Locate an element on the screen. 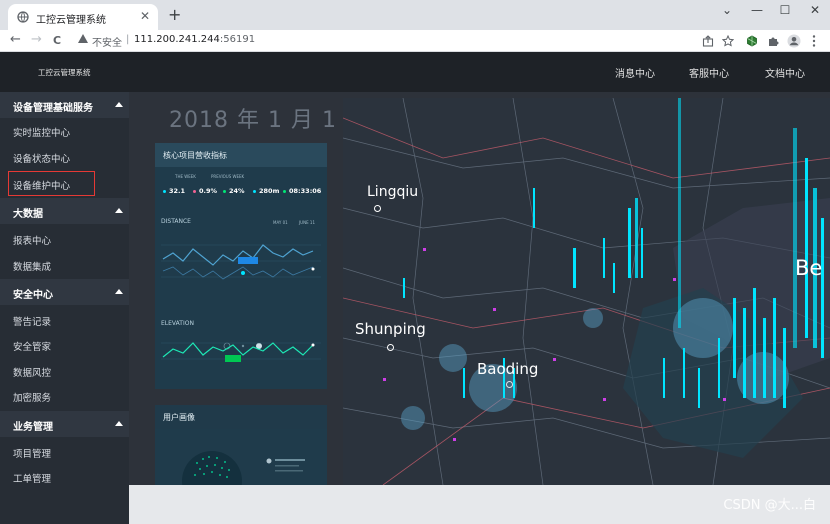 This screenshot has height=524, width=830. sidebar-item-label: 工单管理 is located at coordinates (32, 479).